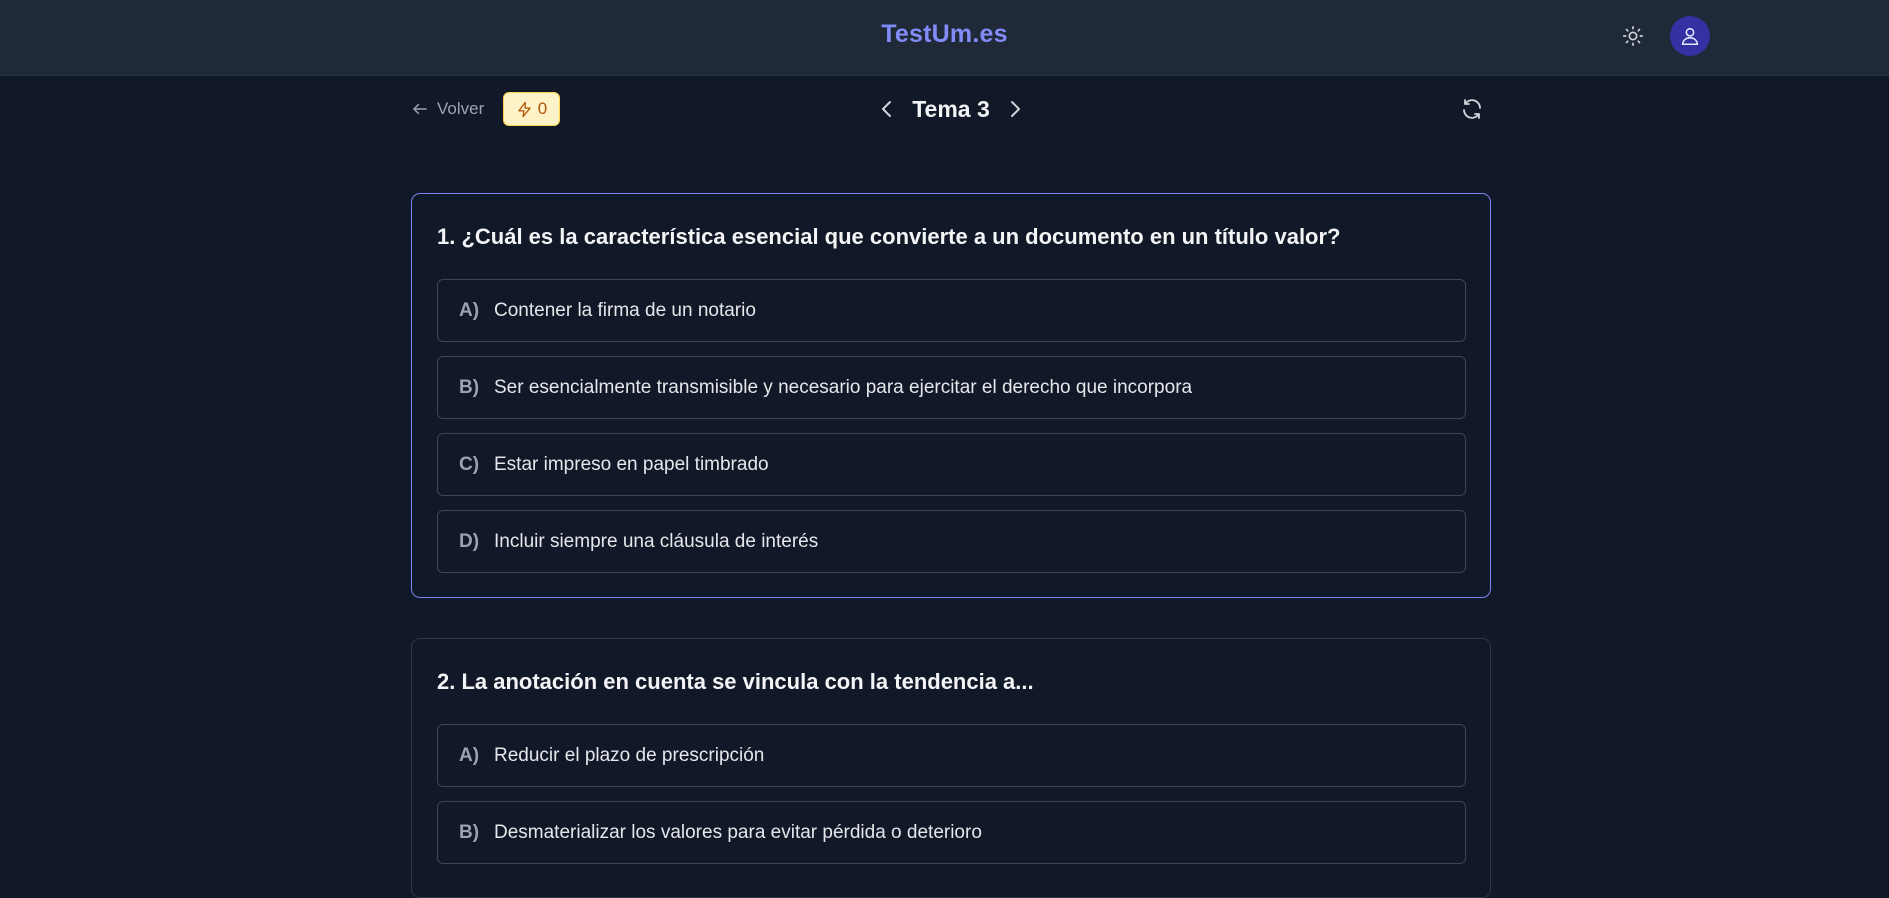 The width and height of the screenshot is (1889, 898). I want to click on refresh-button, so click(1472, 109).